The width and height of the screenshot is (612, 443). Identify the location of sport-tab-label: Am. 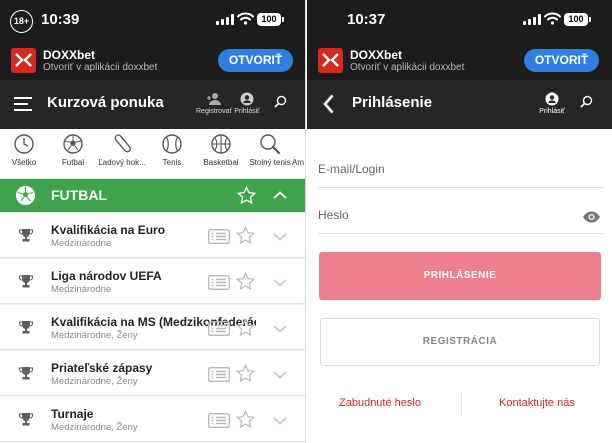
(298, 162).